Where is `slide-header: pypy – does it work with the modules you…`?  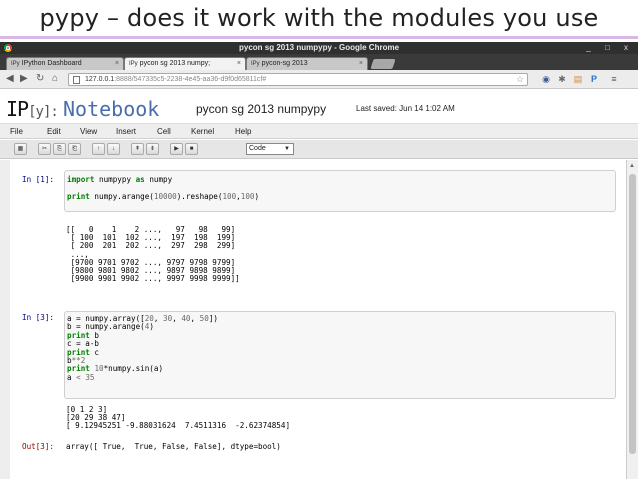 slide-header: pypy – does it work with the modules you… is located at coordinates (319, 20).